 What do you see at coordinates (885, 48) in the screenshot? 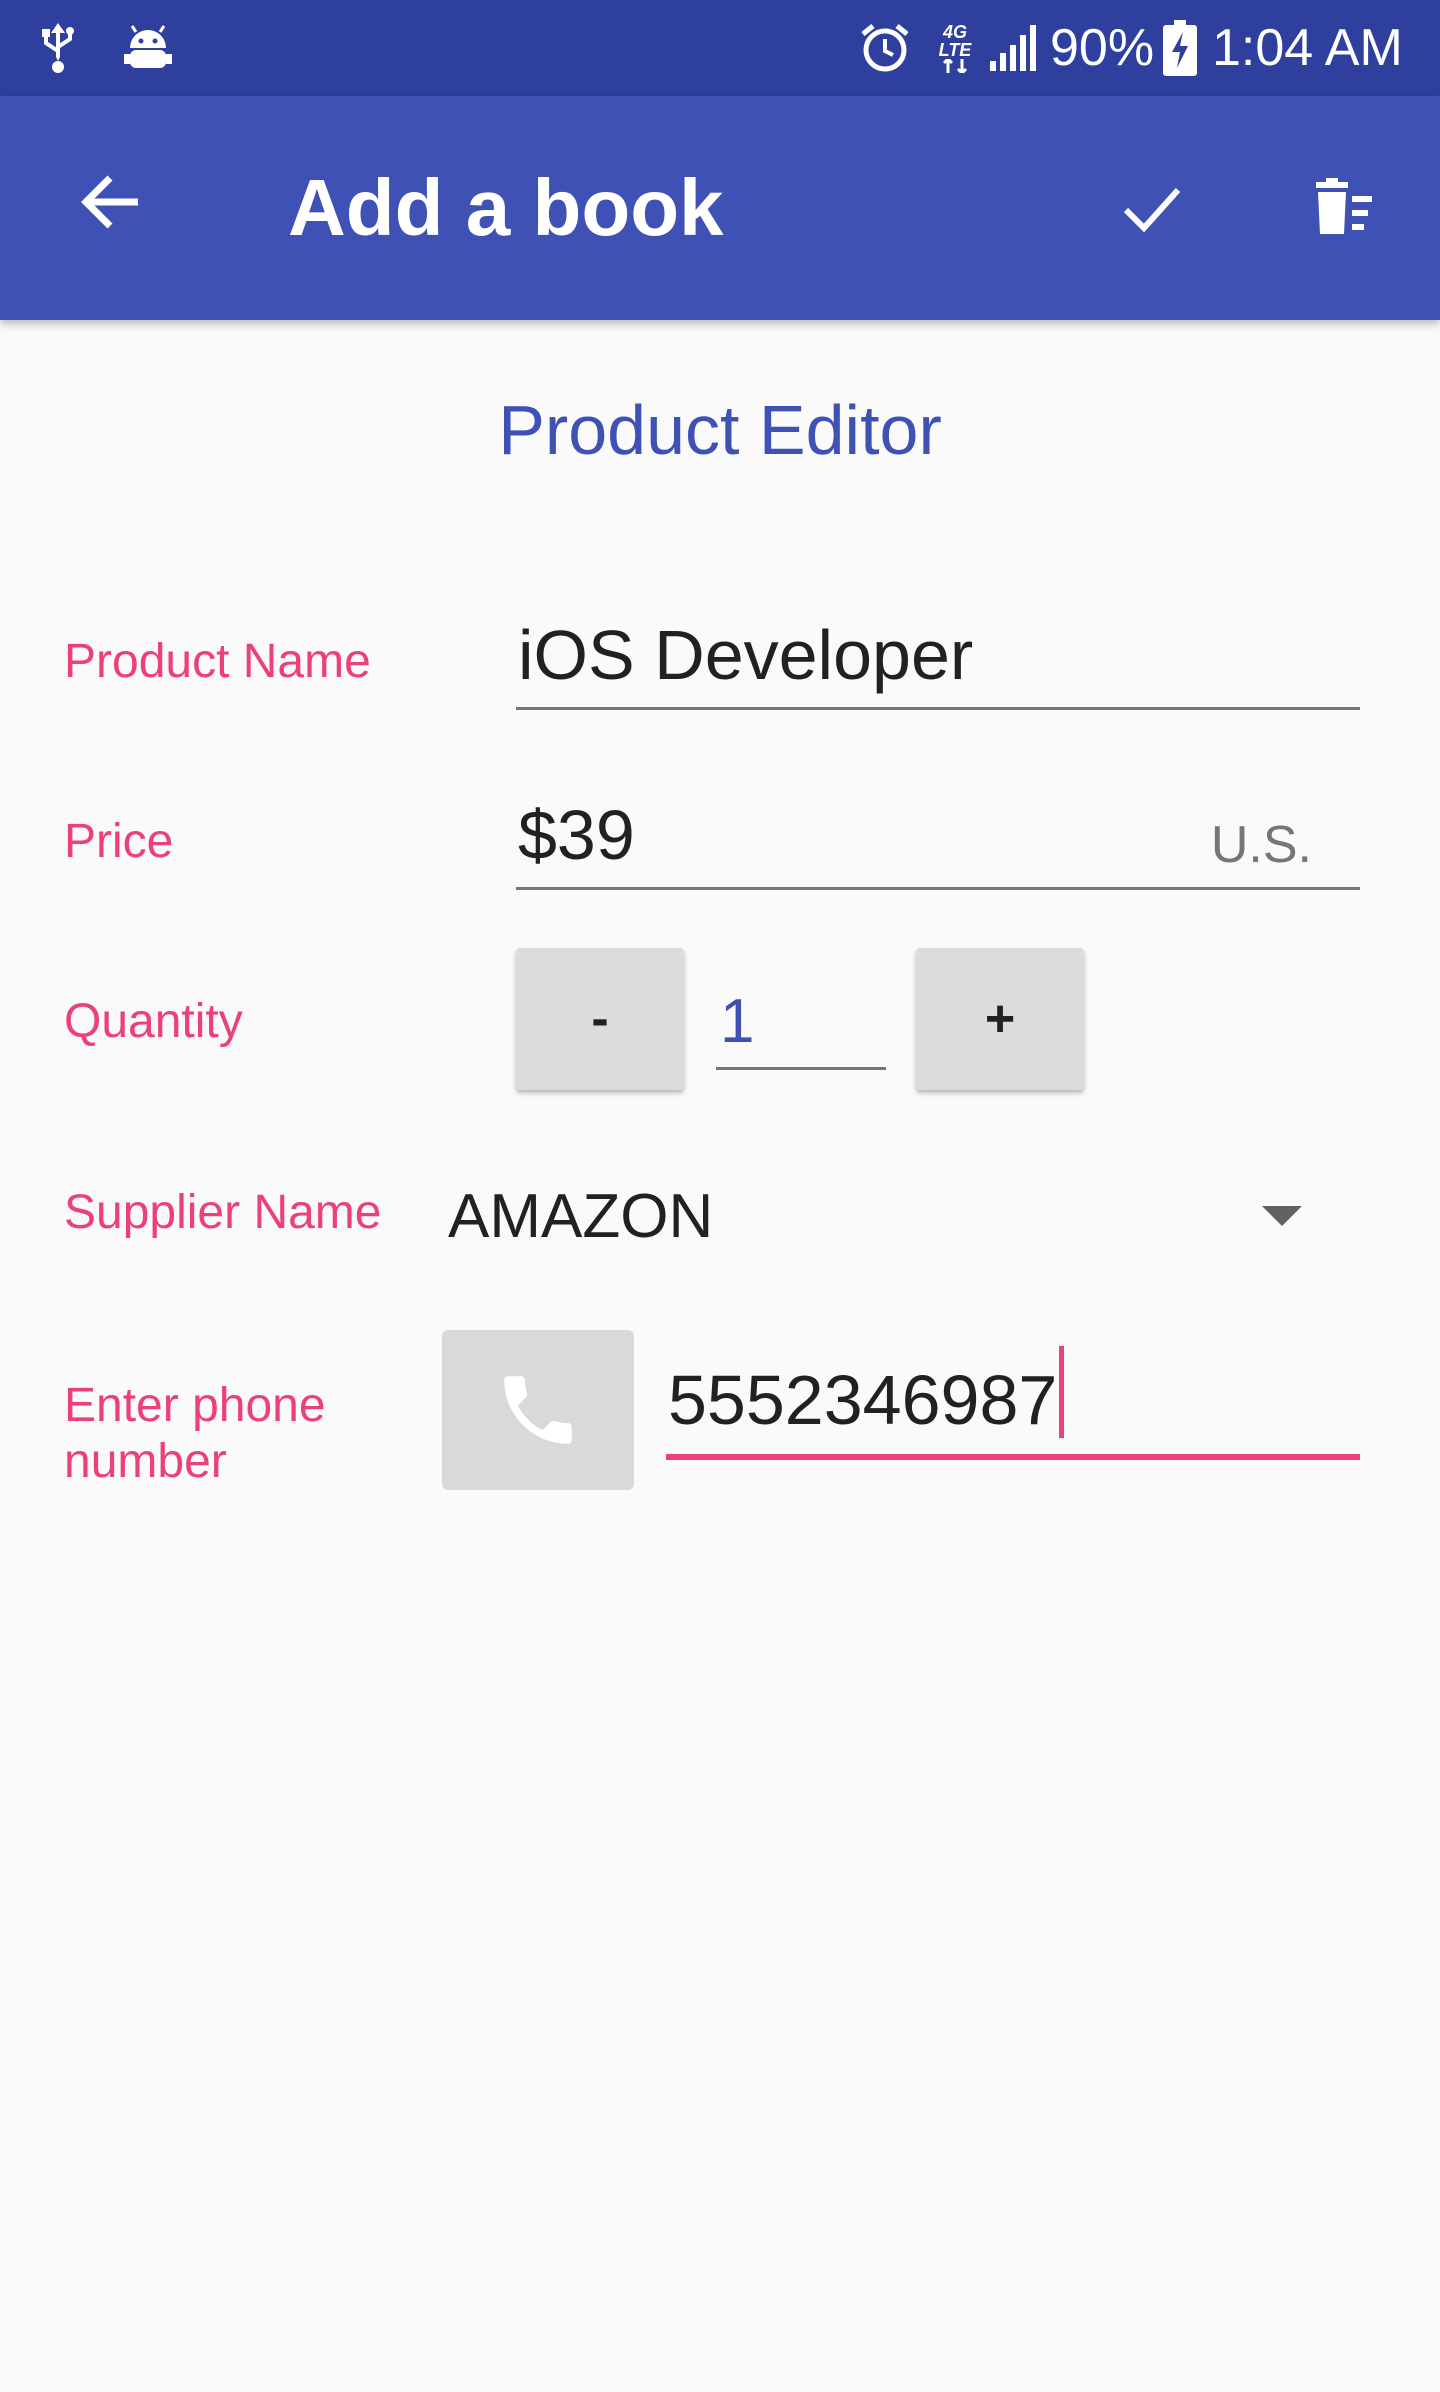
I see `alarm-icon` at bounding box center [885, 48].